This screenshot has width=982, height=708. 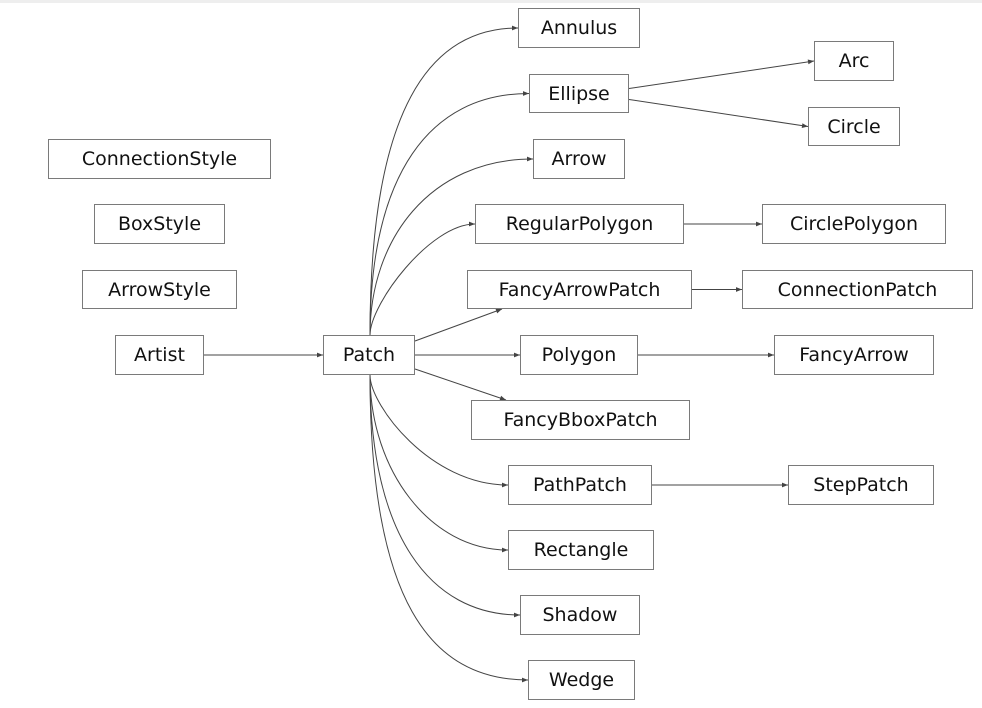 What do you see at coordinates (159, 224) in the screenshot?
I see `node-boxstyle: BoxStyle` at bounding box center [159, 224].